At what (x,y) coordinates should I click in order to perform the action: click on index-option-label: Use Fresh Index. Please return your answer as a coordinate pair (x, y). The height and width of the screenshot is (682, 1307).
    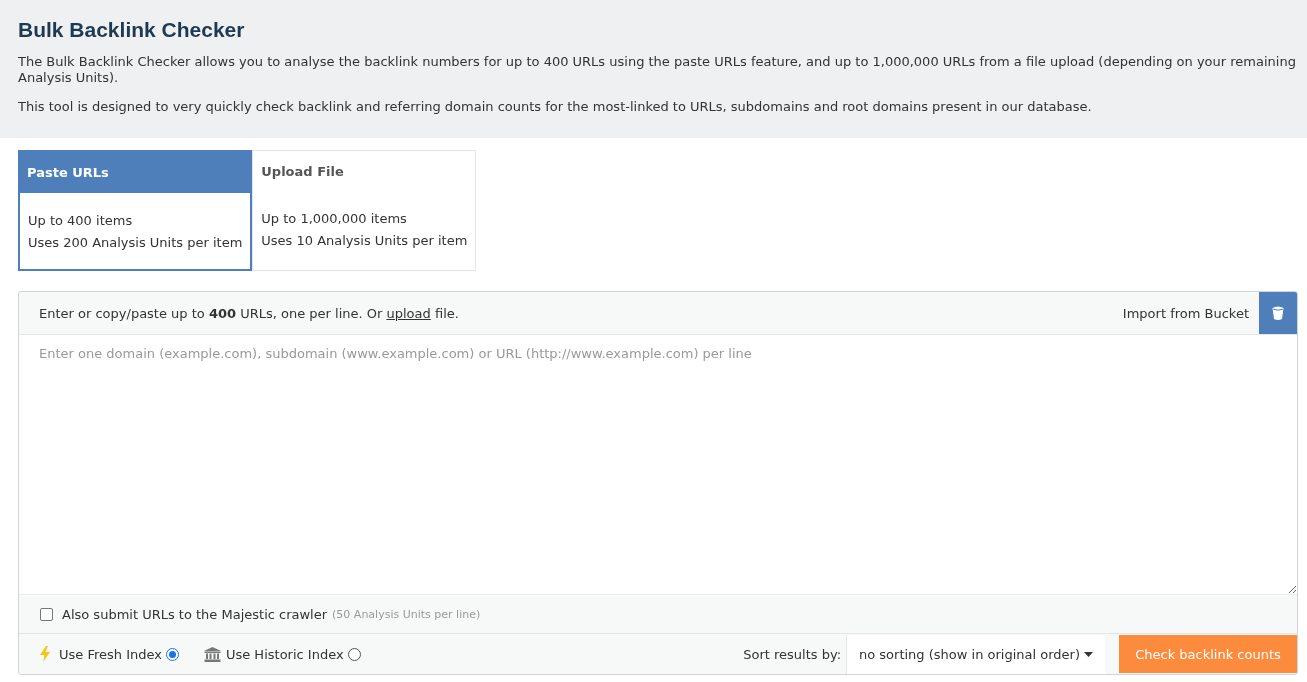
    Looking at the image, I should click on (110, 654).